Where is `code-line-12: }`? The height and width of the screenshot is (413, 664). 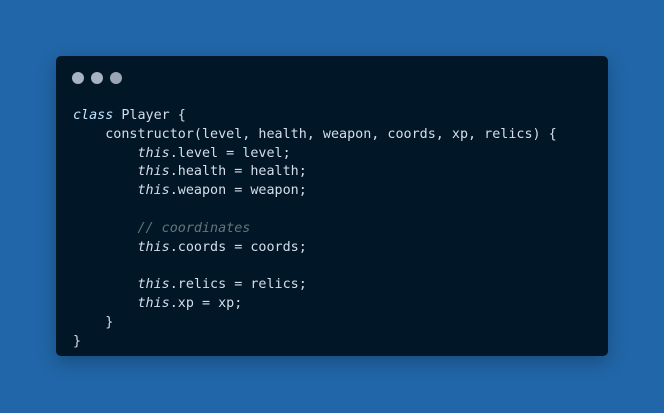
code-line-12: } is located at coordinates (315, 323).